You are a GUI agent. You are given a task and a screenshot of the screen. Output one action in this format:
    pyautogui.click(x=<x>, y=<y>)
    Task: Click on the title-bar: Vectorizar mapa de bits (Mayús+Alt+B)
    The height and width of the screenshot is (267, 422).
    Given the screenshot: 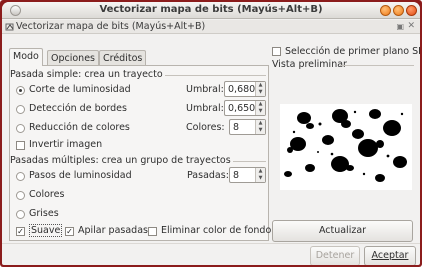 What is the action you would take?
    pyautogui.click(x=211, y=10)
    